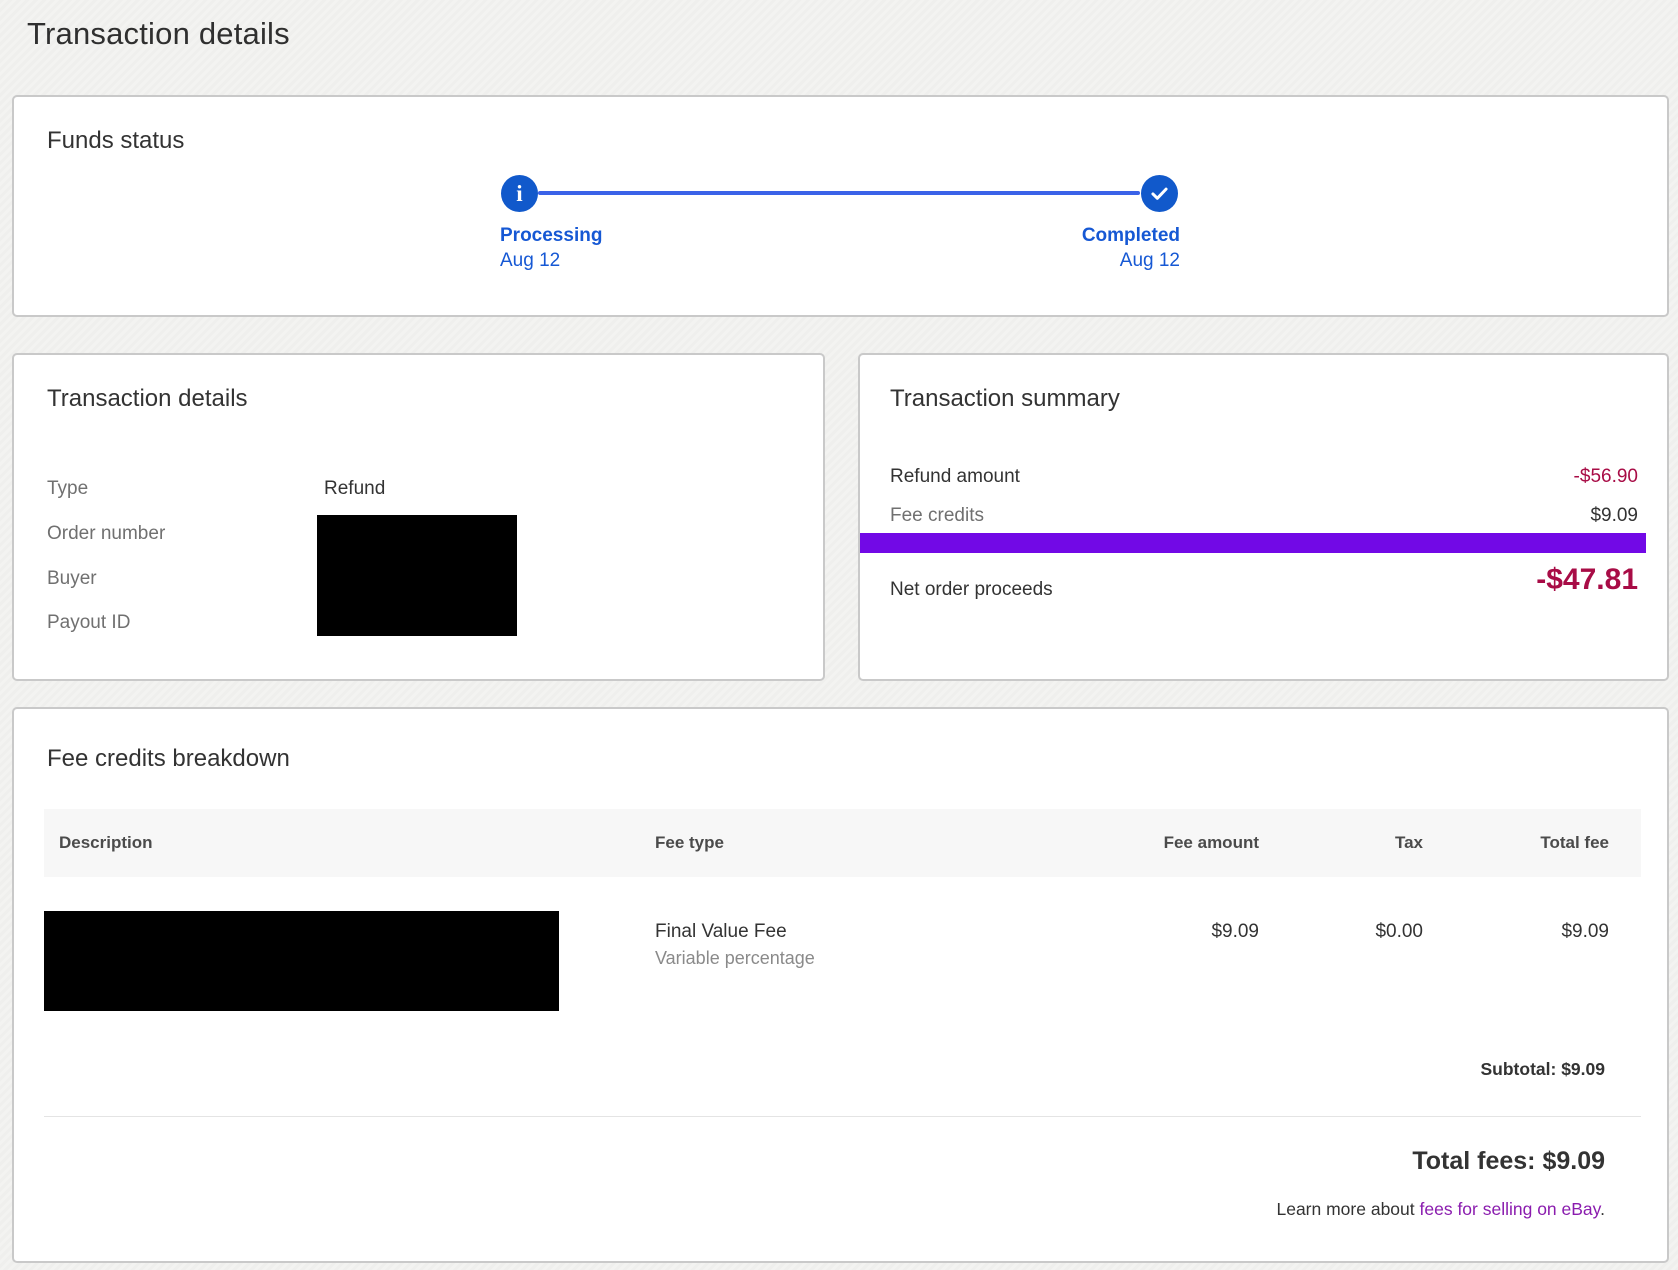 This screenshot has width=1678, height=1270. What do you see at coordinates (116, 140) in the screenshot?
I see `funds-status-title: Funds status` at bounding box center [116, 140].